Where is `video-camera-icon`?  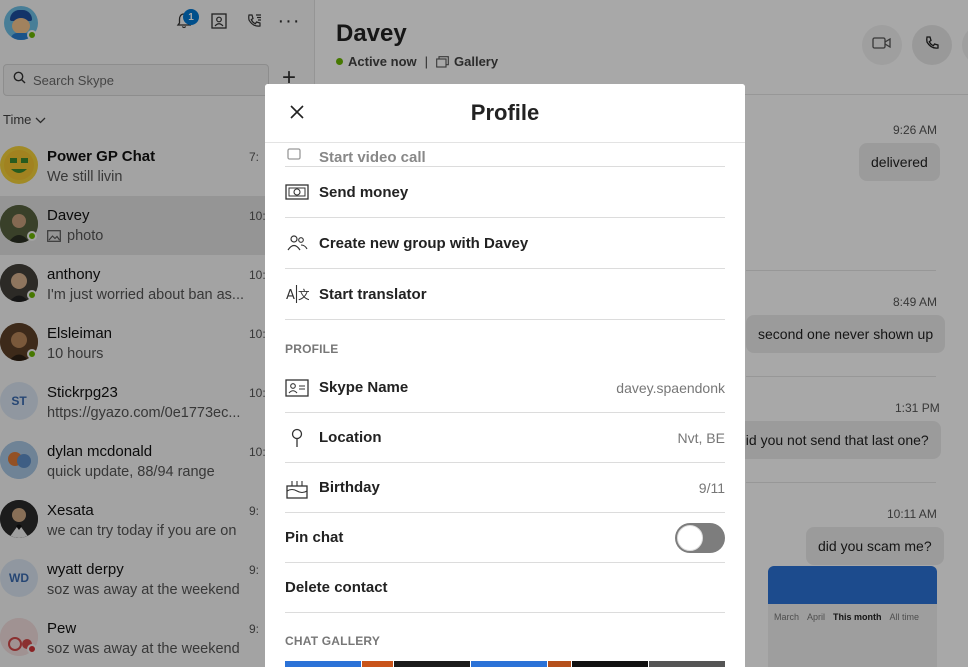 video-camera-icon is located at coordinates (297, 154).